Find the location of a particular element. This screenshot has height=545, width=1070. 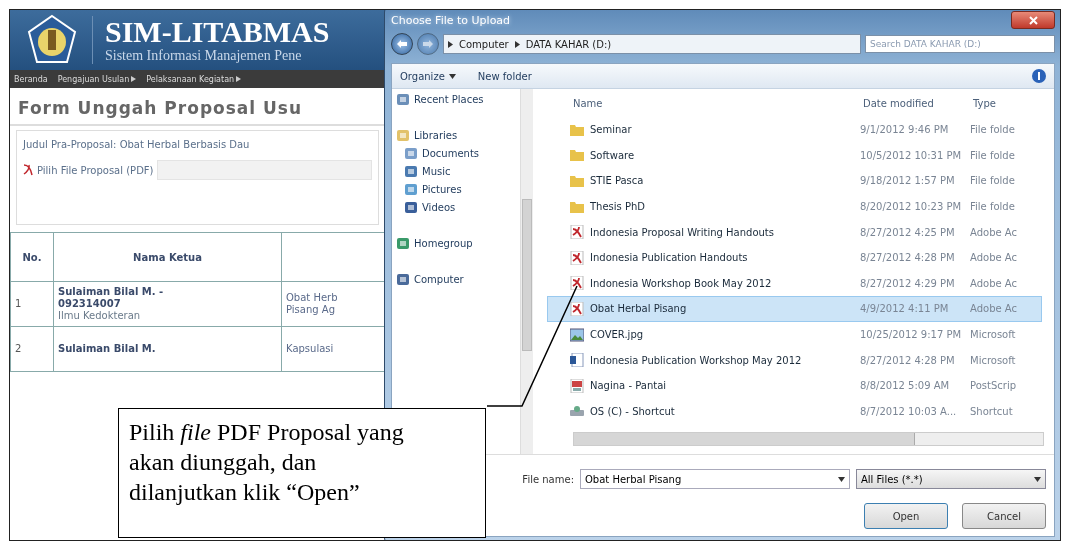

proposal-title-text: Judul Pra-Proposal: Obat Herbal Berbasis Dau is located at coordinates (137, 144).